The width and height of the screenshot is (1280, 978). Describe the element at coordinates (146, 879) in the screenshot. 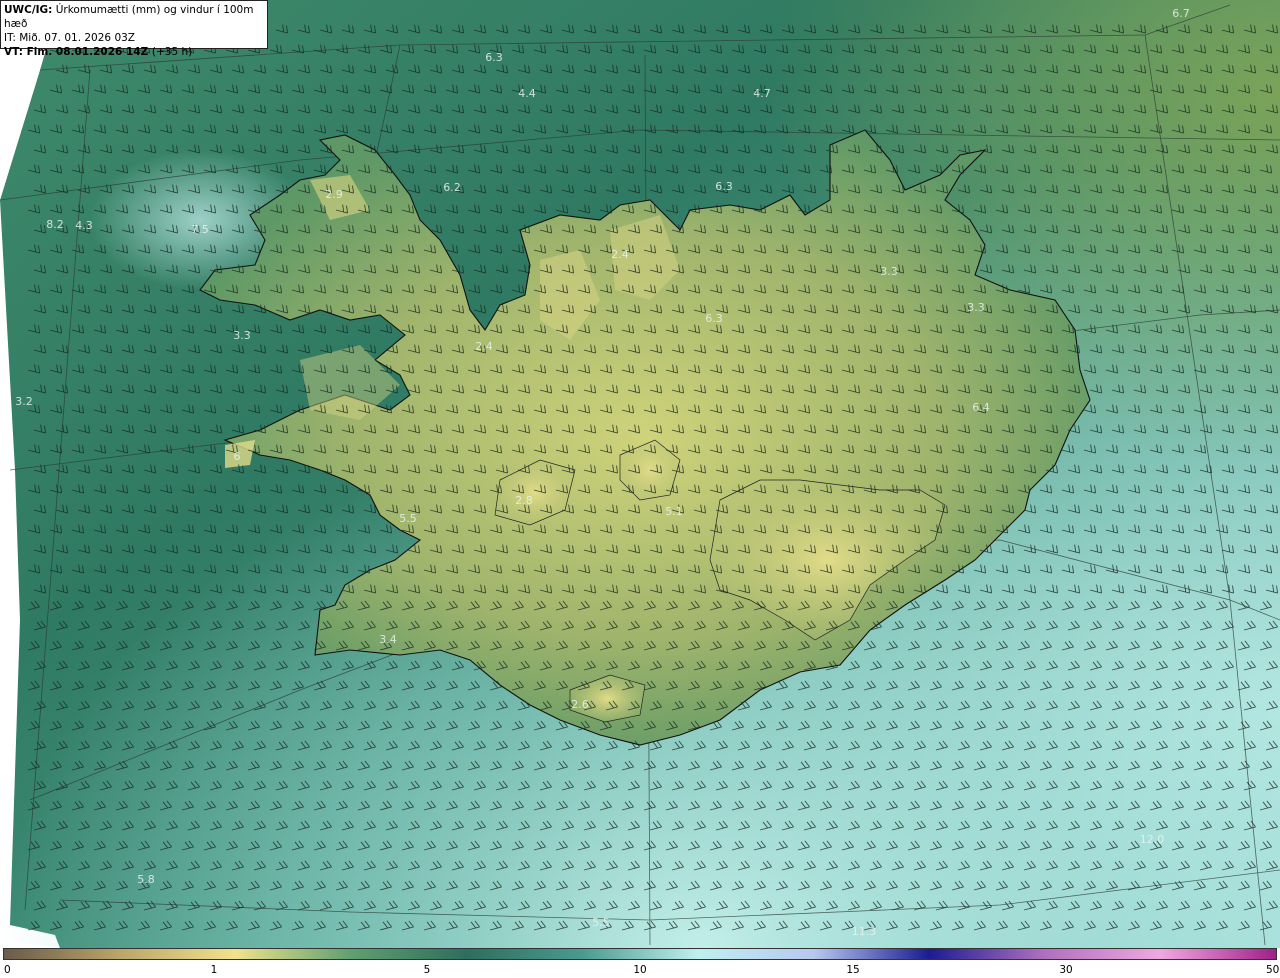

I see `max-value-label: 5.8` at that location.